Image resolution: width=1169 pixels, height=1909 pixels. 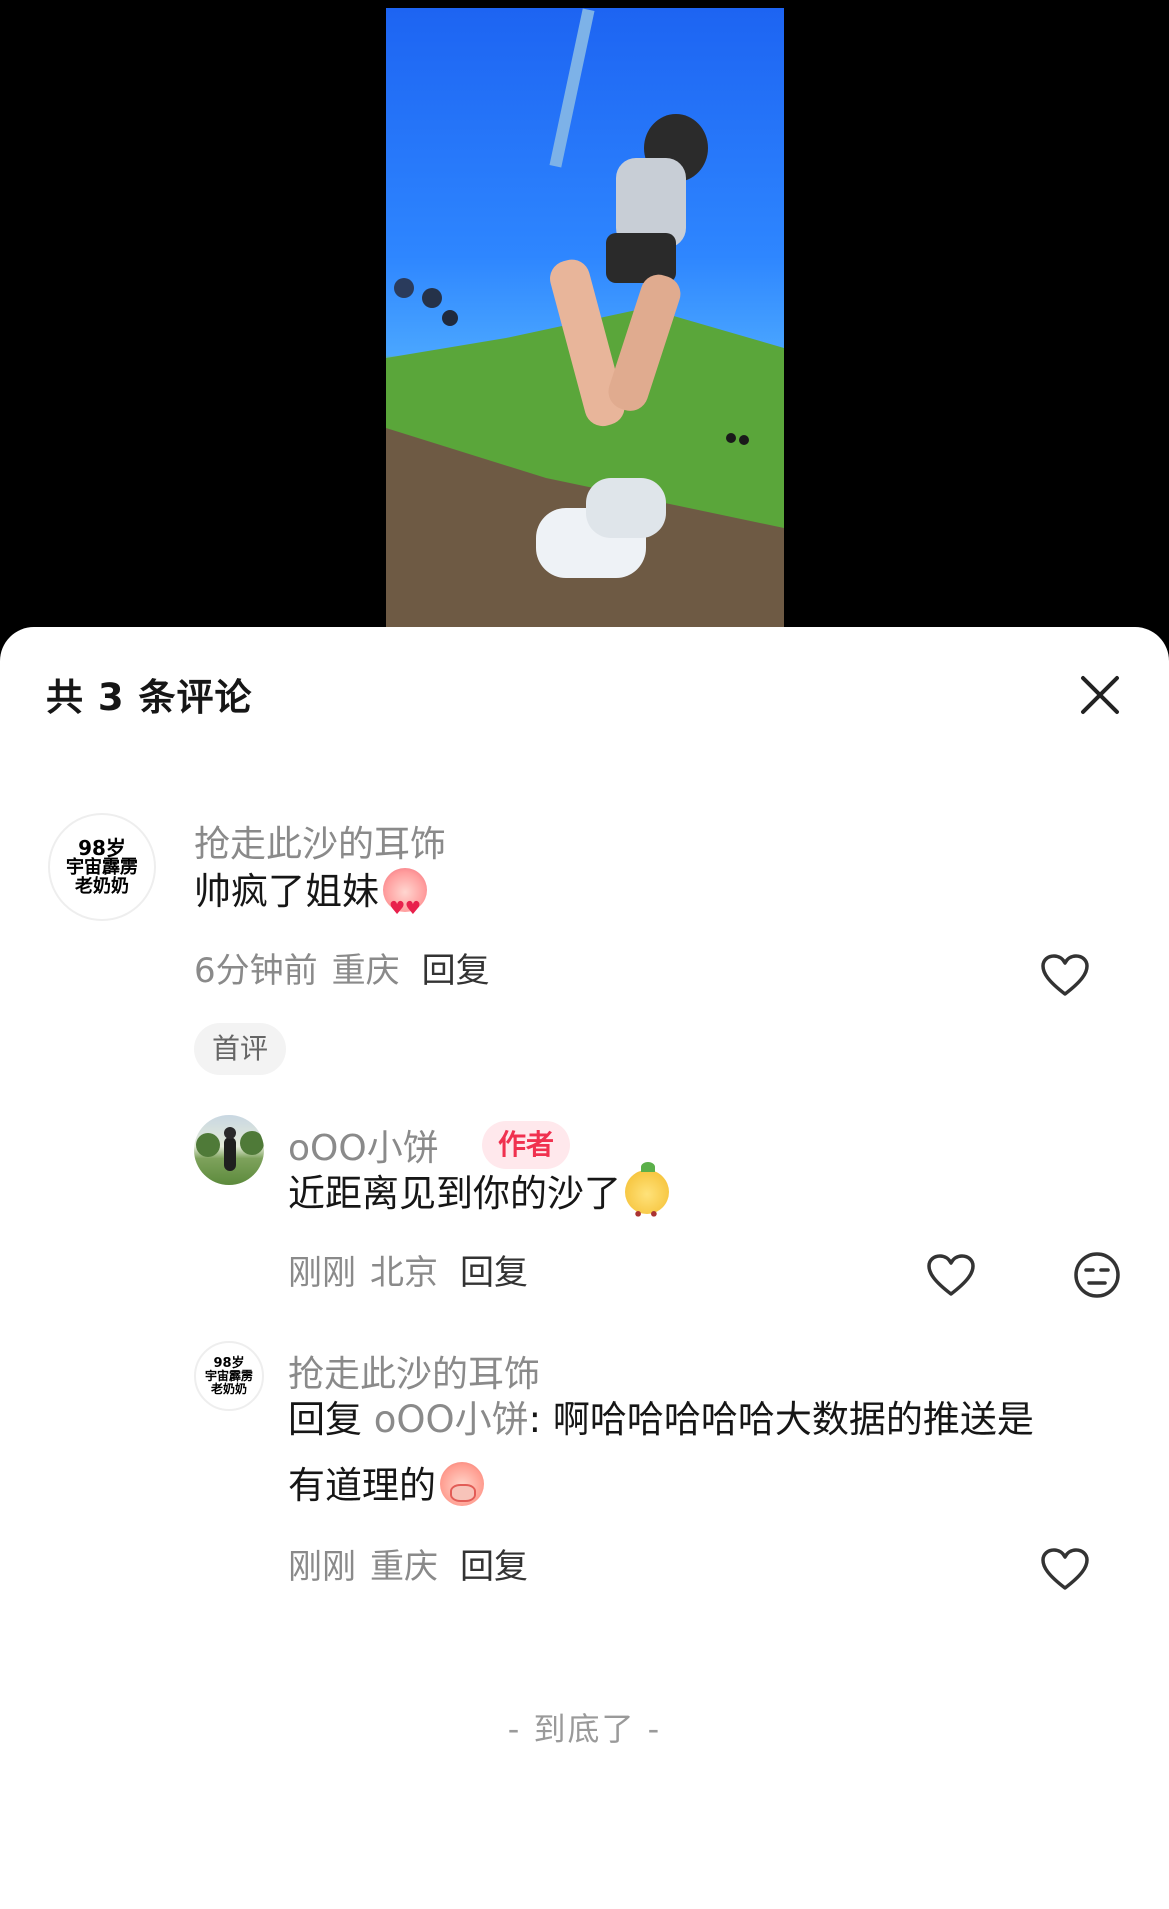 I want to click on comment-meta: 刚刚 北京 回复, so click(x=408, y=1269).